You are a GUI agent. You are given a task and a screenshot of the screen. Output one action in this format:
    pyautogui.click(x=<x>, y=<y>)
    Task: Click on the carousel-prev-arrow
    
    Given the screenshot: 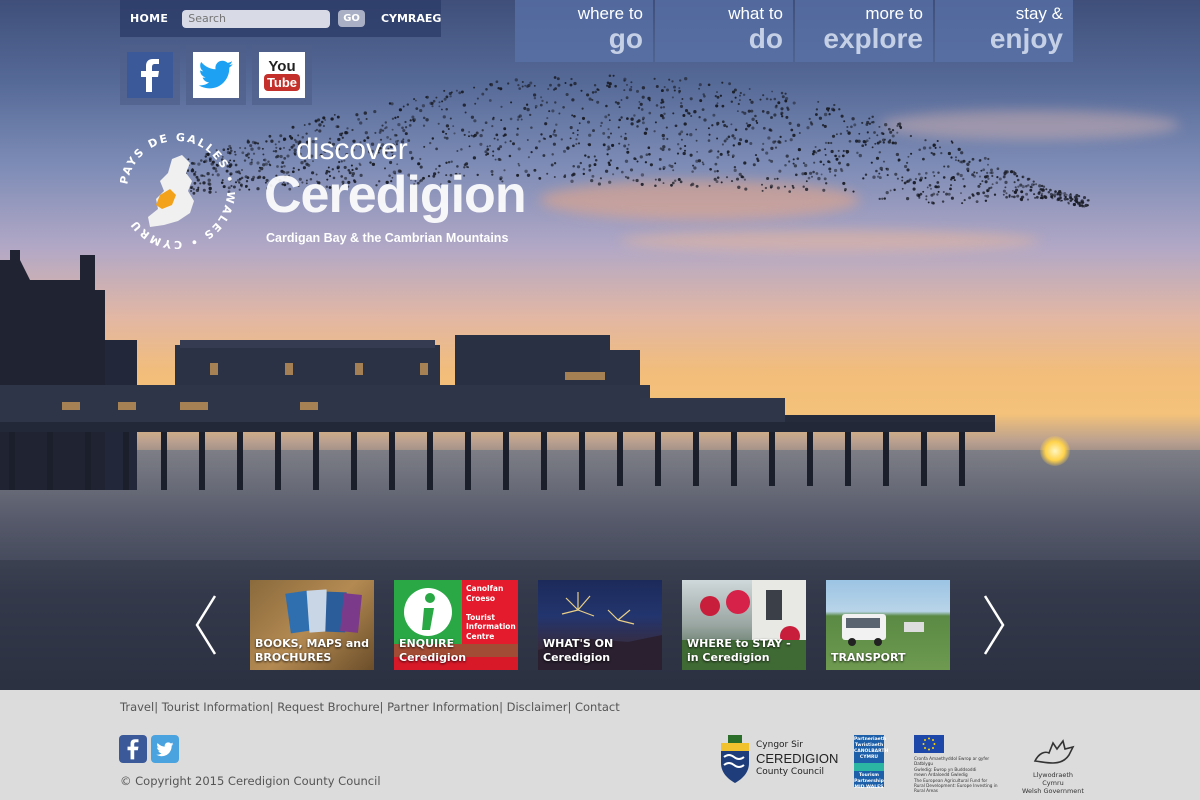 What is the action you would take?
    pyautogui.click(x=206, y=625)
    